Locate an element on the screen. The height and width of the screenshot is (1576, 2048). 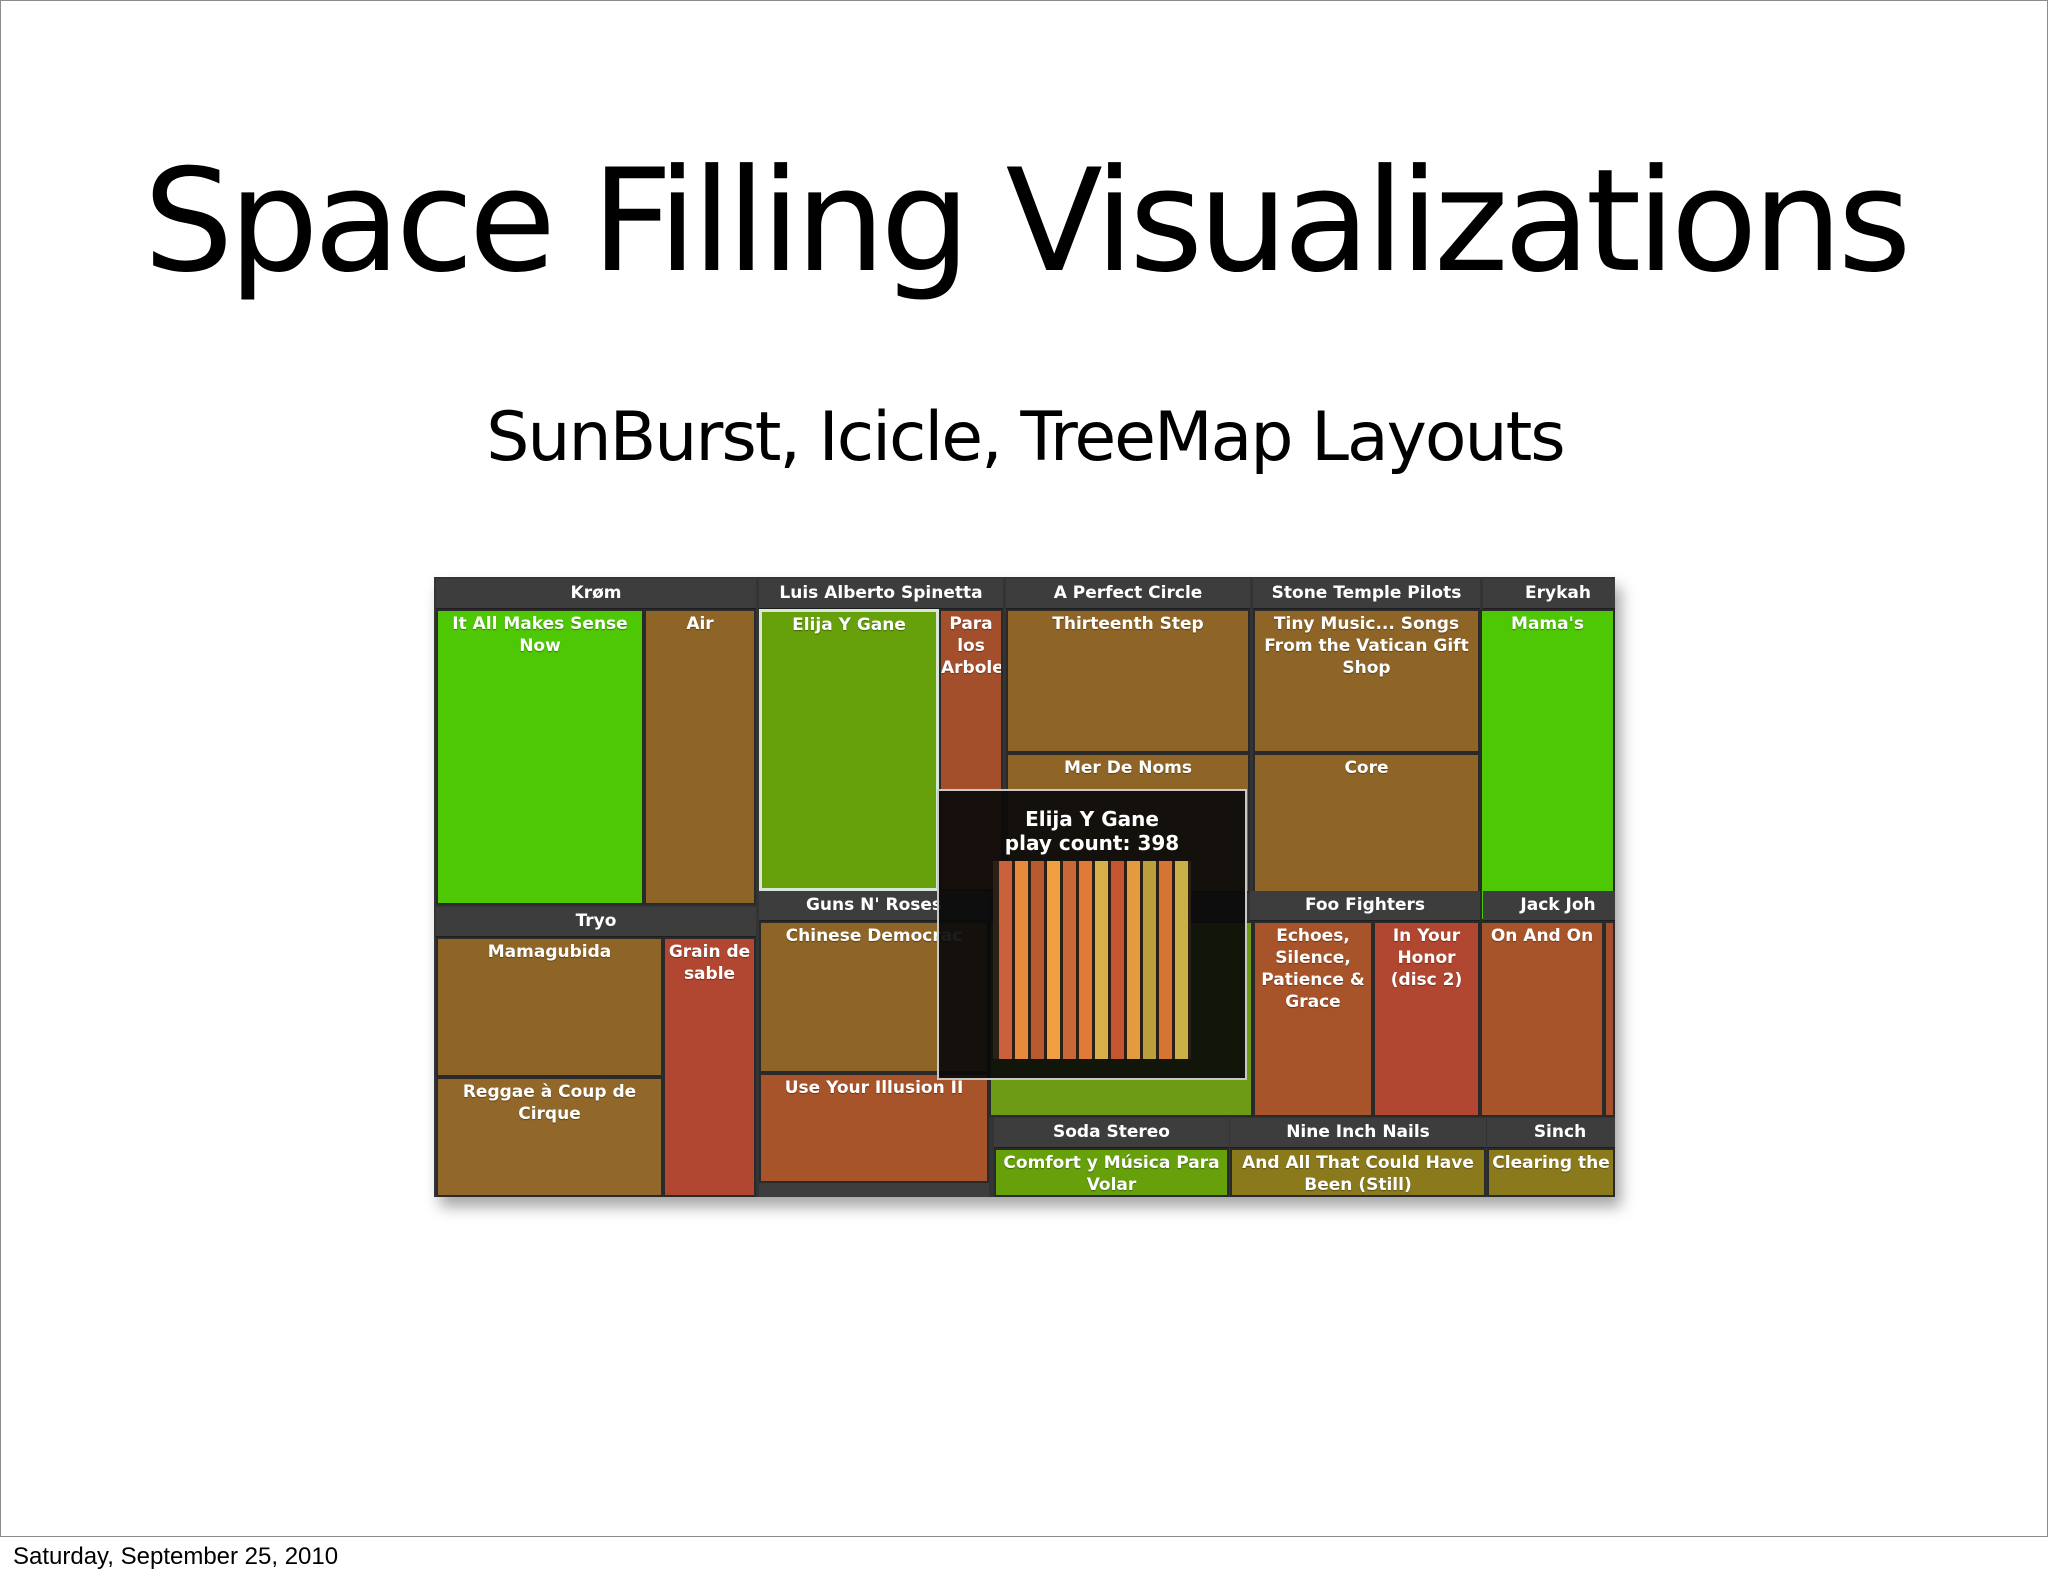
cell-clearing-the: Clearing the is located at coordinates (1551, 1172).